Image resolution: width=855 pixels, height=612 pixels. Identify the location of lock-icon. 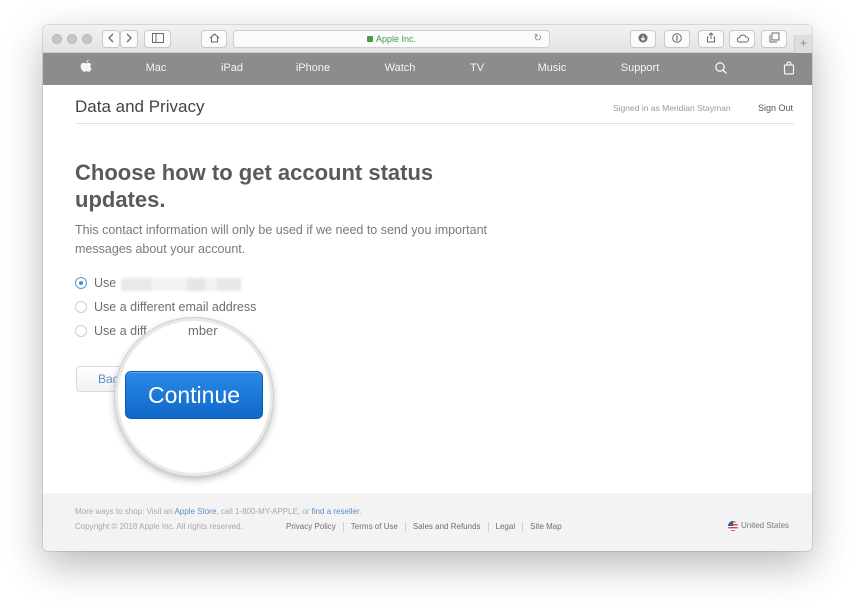
(369, 38).